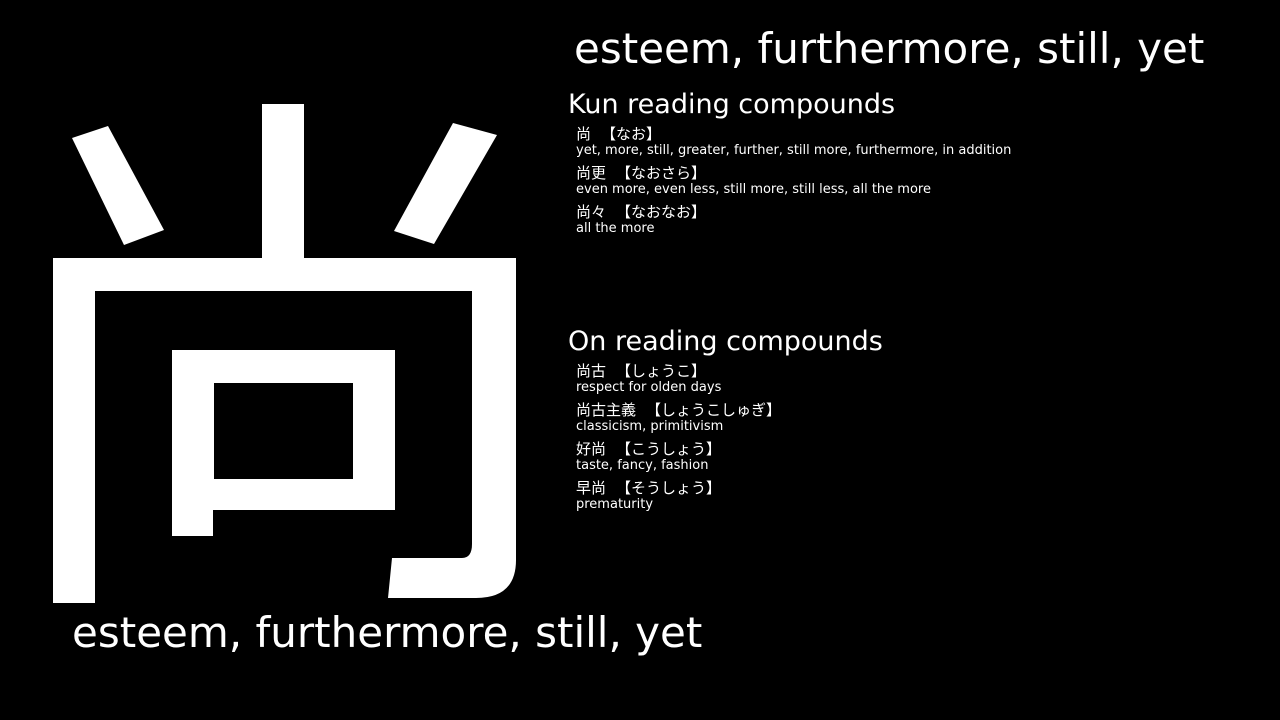 The width and height of the screenshot is (1280, 720). What do you see at coordinates (649, 387) in the screenshot?
I see `compound-gloss: respect for olden days` at bounding box center [649, 387].